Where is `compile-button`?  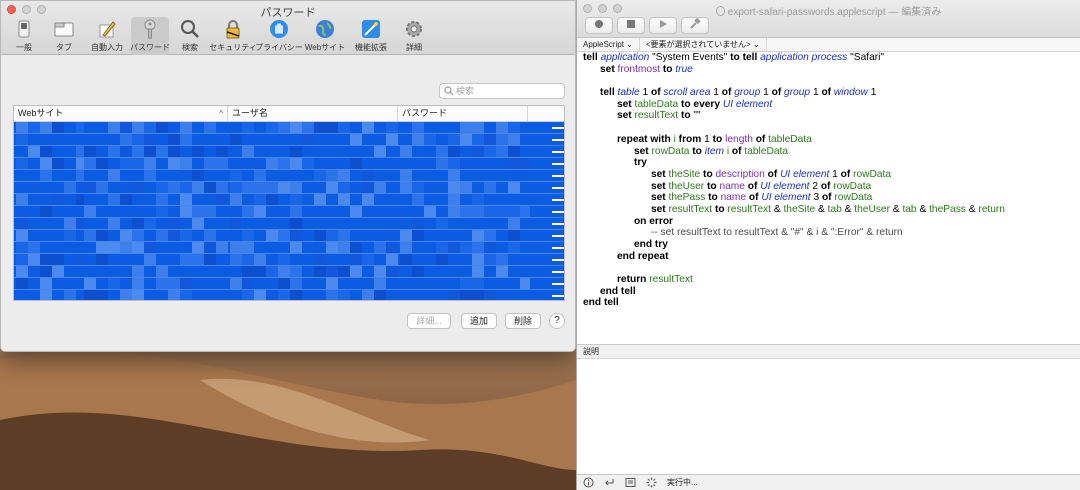 compile-button is located at coordinates (695, 25).